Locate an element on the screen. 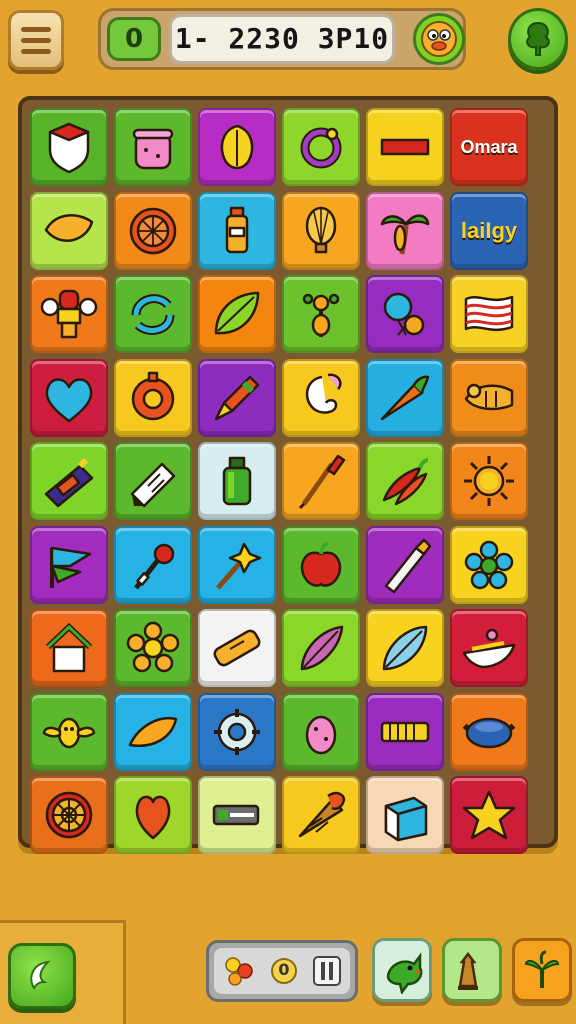 This screenshot has width=576, height=1024. plant-powerup-button is located at coordinates (542, 970).